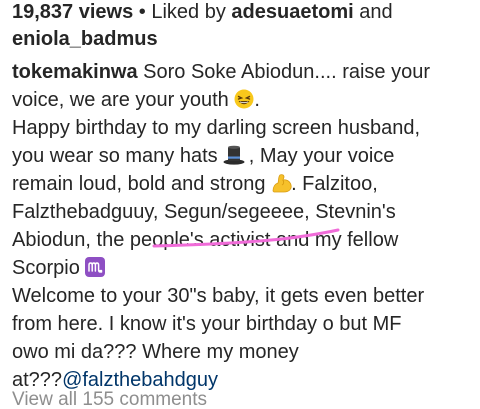 The width and height of the screenshot is (480, 409). I want to click on liker-username-2: eniola_badmus, so click(85, 39).